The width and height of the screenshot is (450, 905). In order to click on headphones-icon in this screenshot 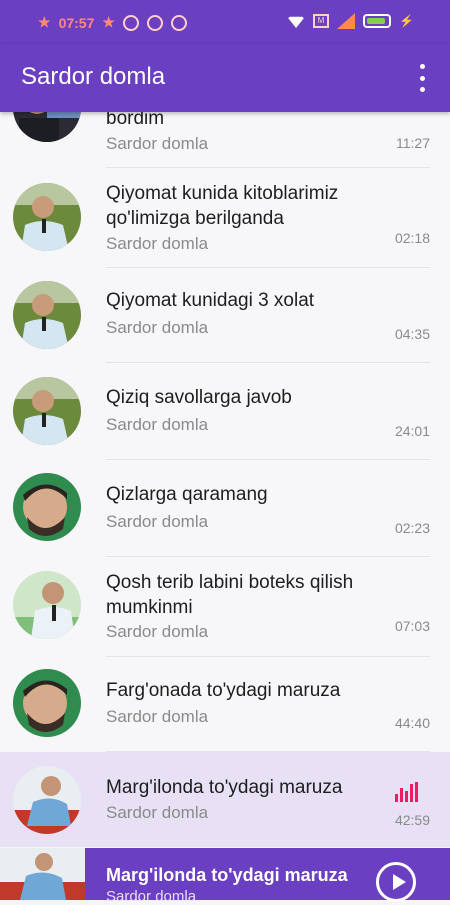, I will do `click(130, 22)`.